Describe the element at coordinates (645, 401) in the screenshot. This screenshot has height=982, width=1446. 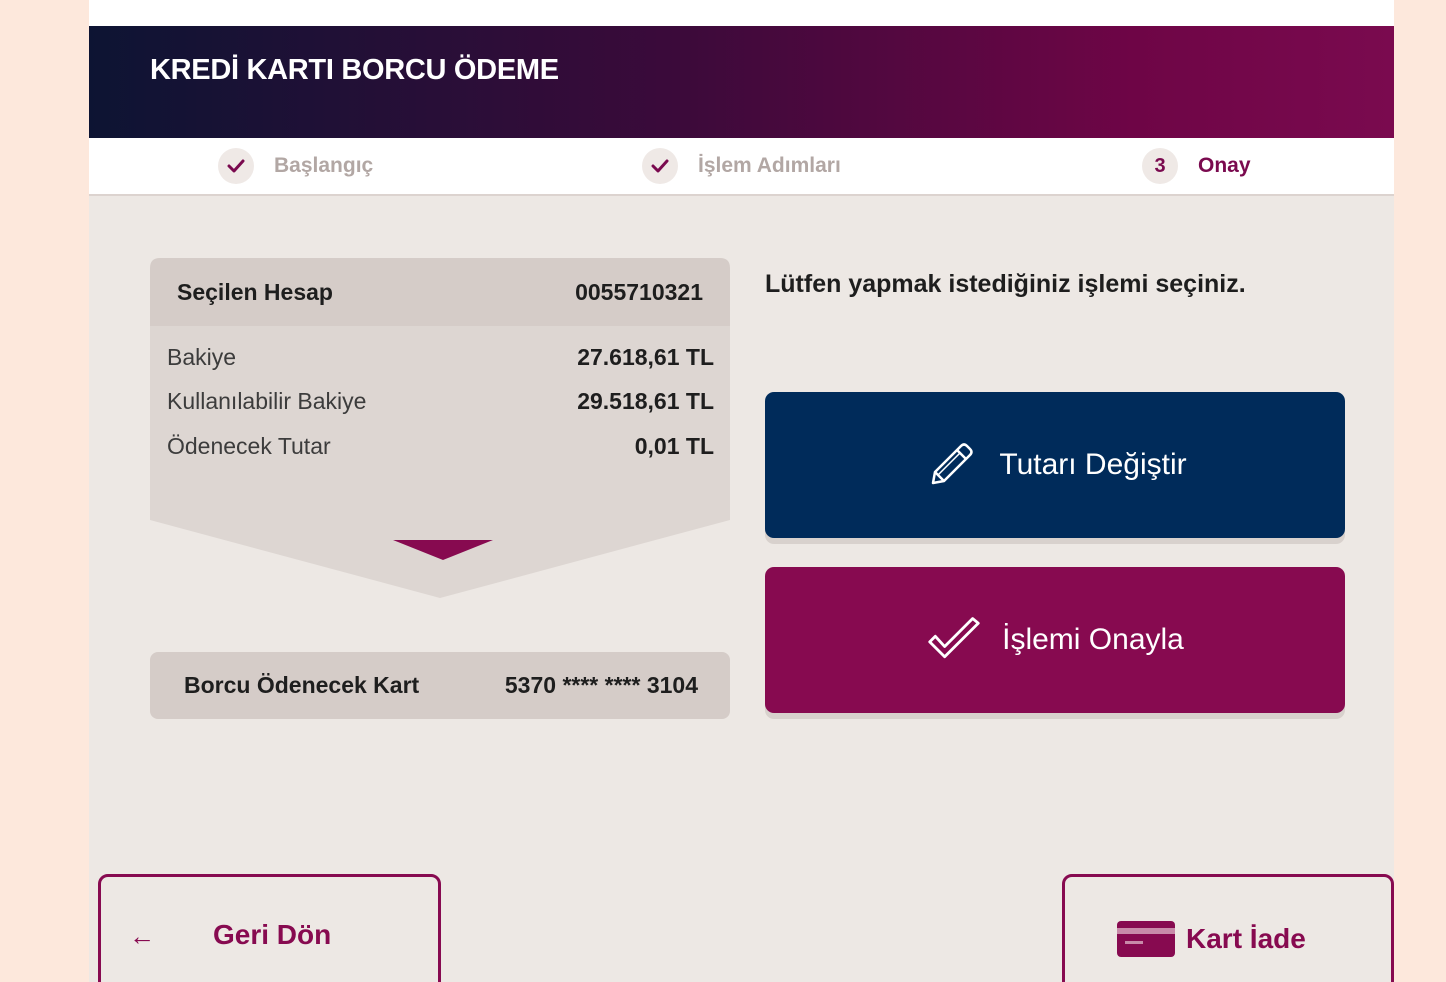
I see `available-balance-value: 29.518,61 TL` at that location.